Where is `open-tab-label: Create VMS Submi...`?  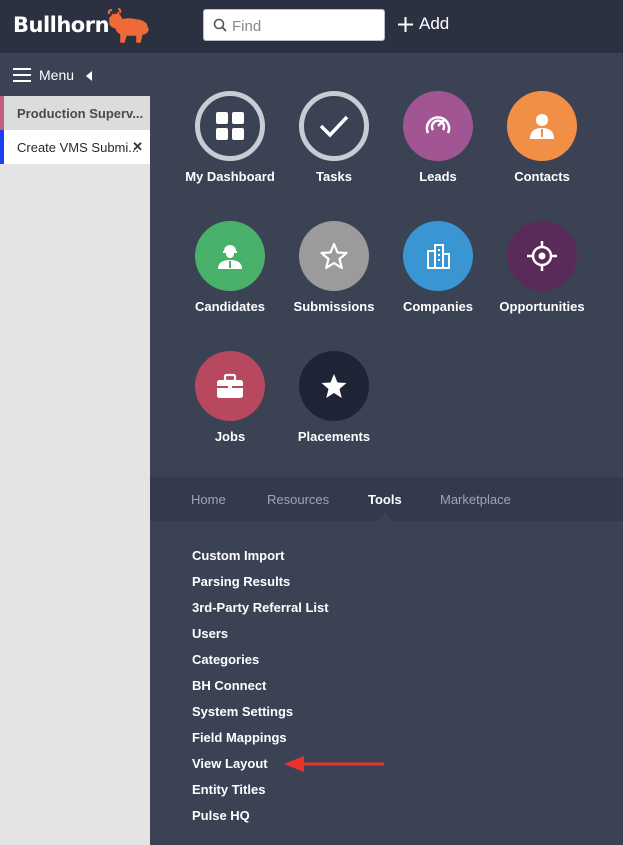
open-tab-label: Create VMS Submi... is located at coordinates (78, 147).